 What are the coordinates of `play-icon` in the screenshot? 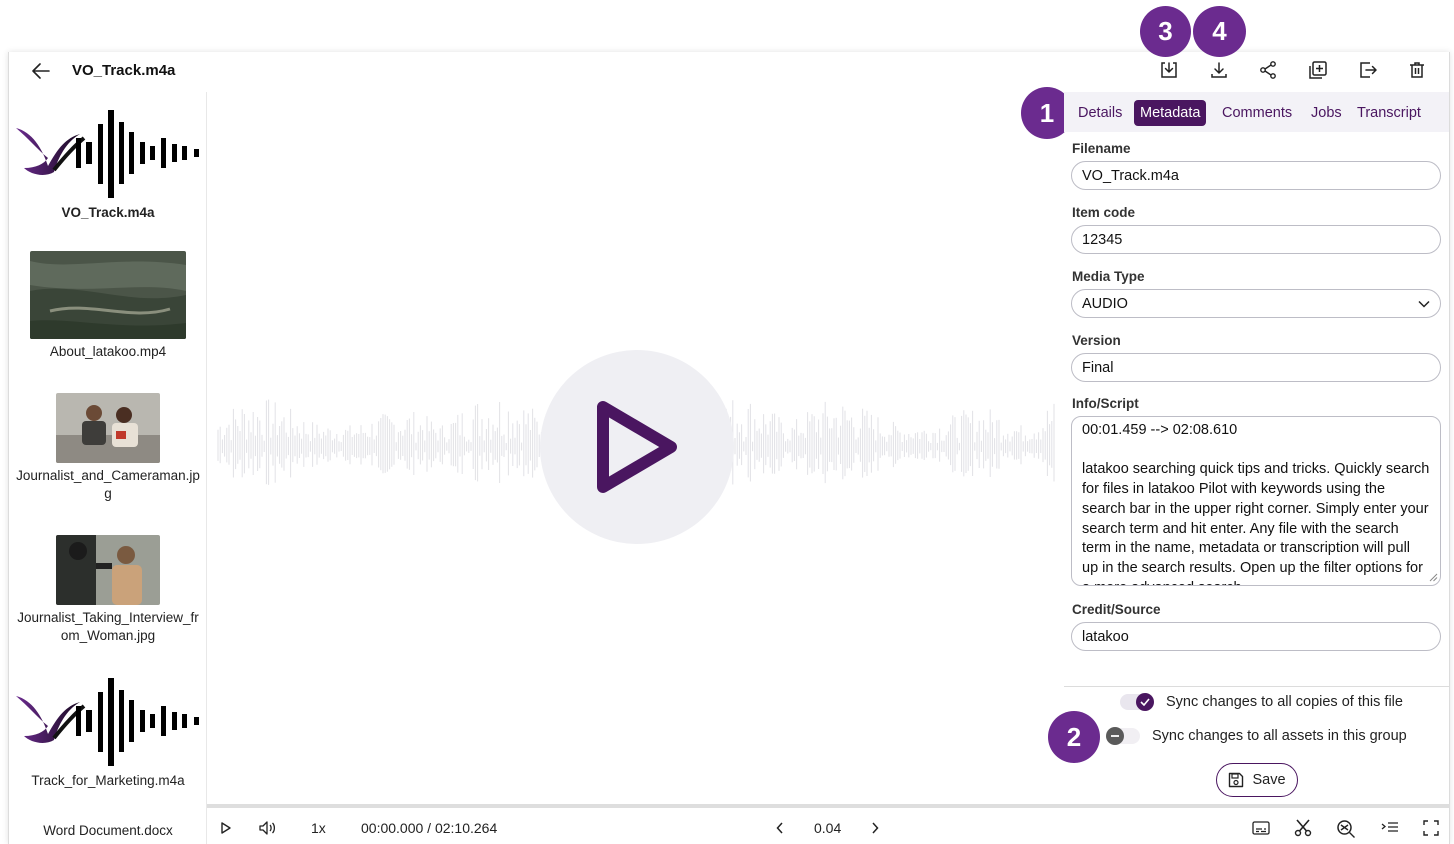 It's located at (637, 447).